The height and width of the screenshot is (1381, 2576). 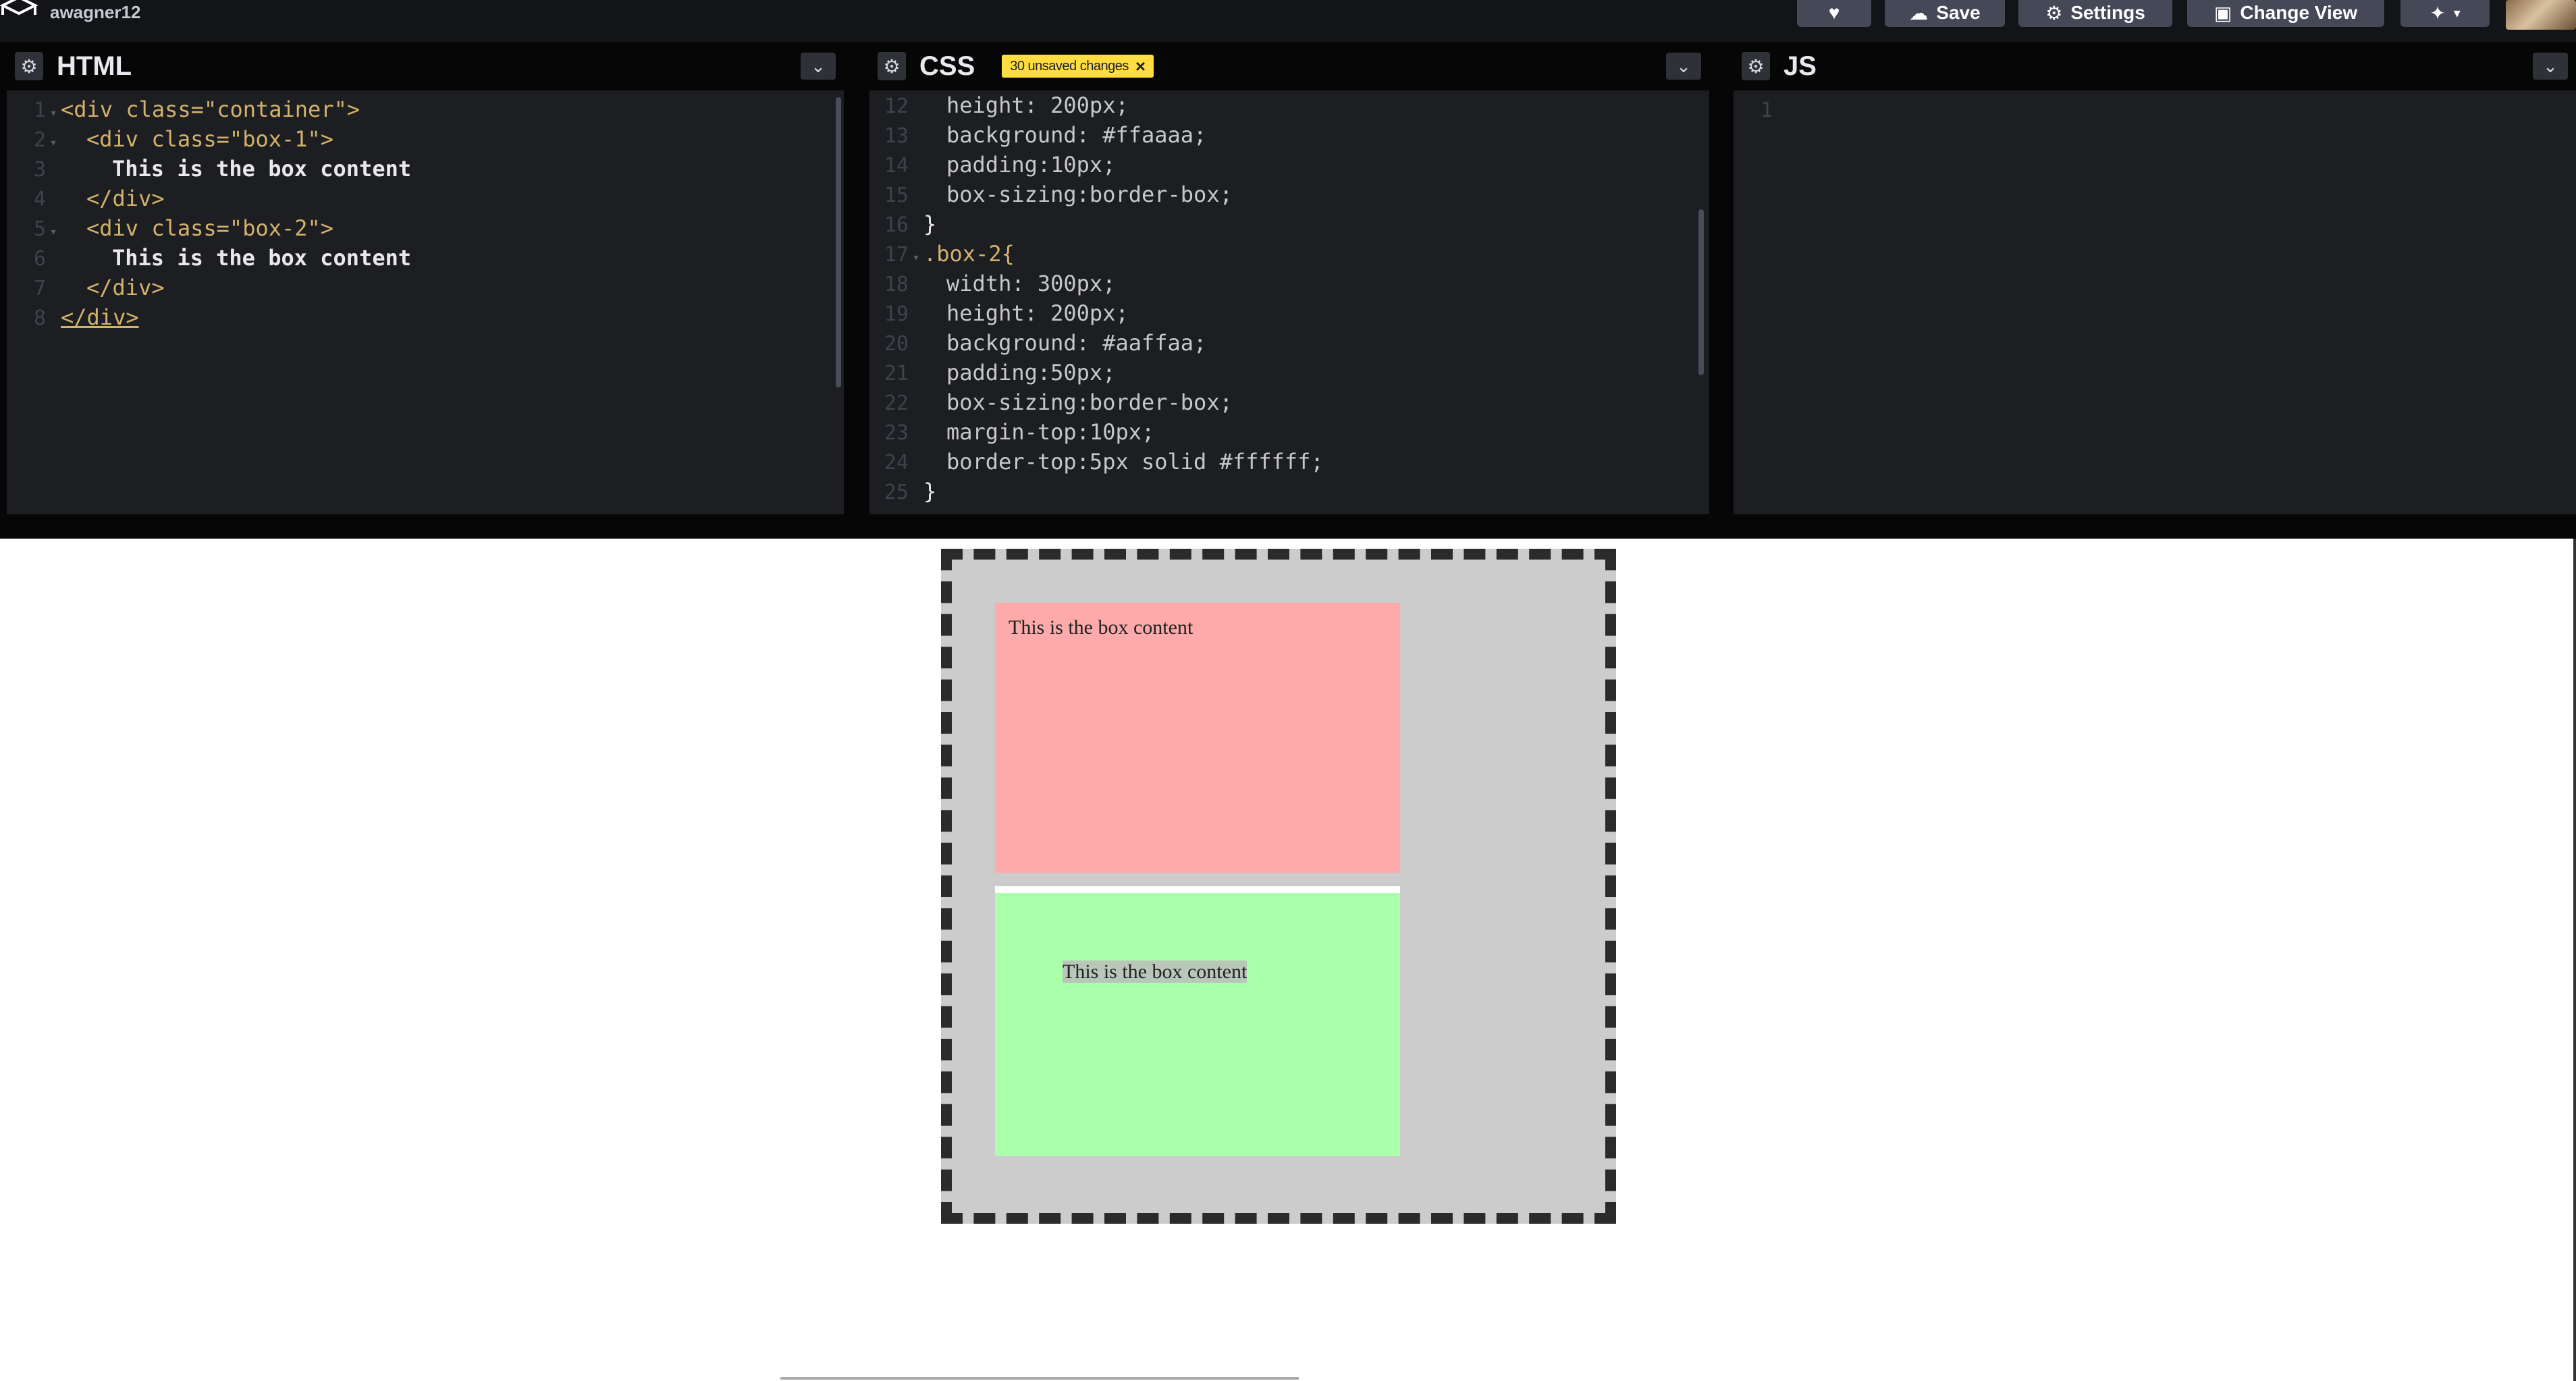 What do you see at coordinates (425, 139) in the screenshot?
I see `code-line: 2 ▾ <div class="box-1">` at bounding box center [425, 139].